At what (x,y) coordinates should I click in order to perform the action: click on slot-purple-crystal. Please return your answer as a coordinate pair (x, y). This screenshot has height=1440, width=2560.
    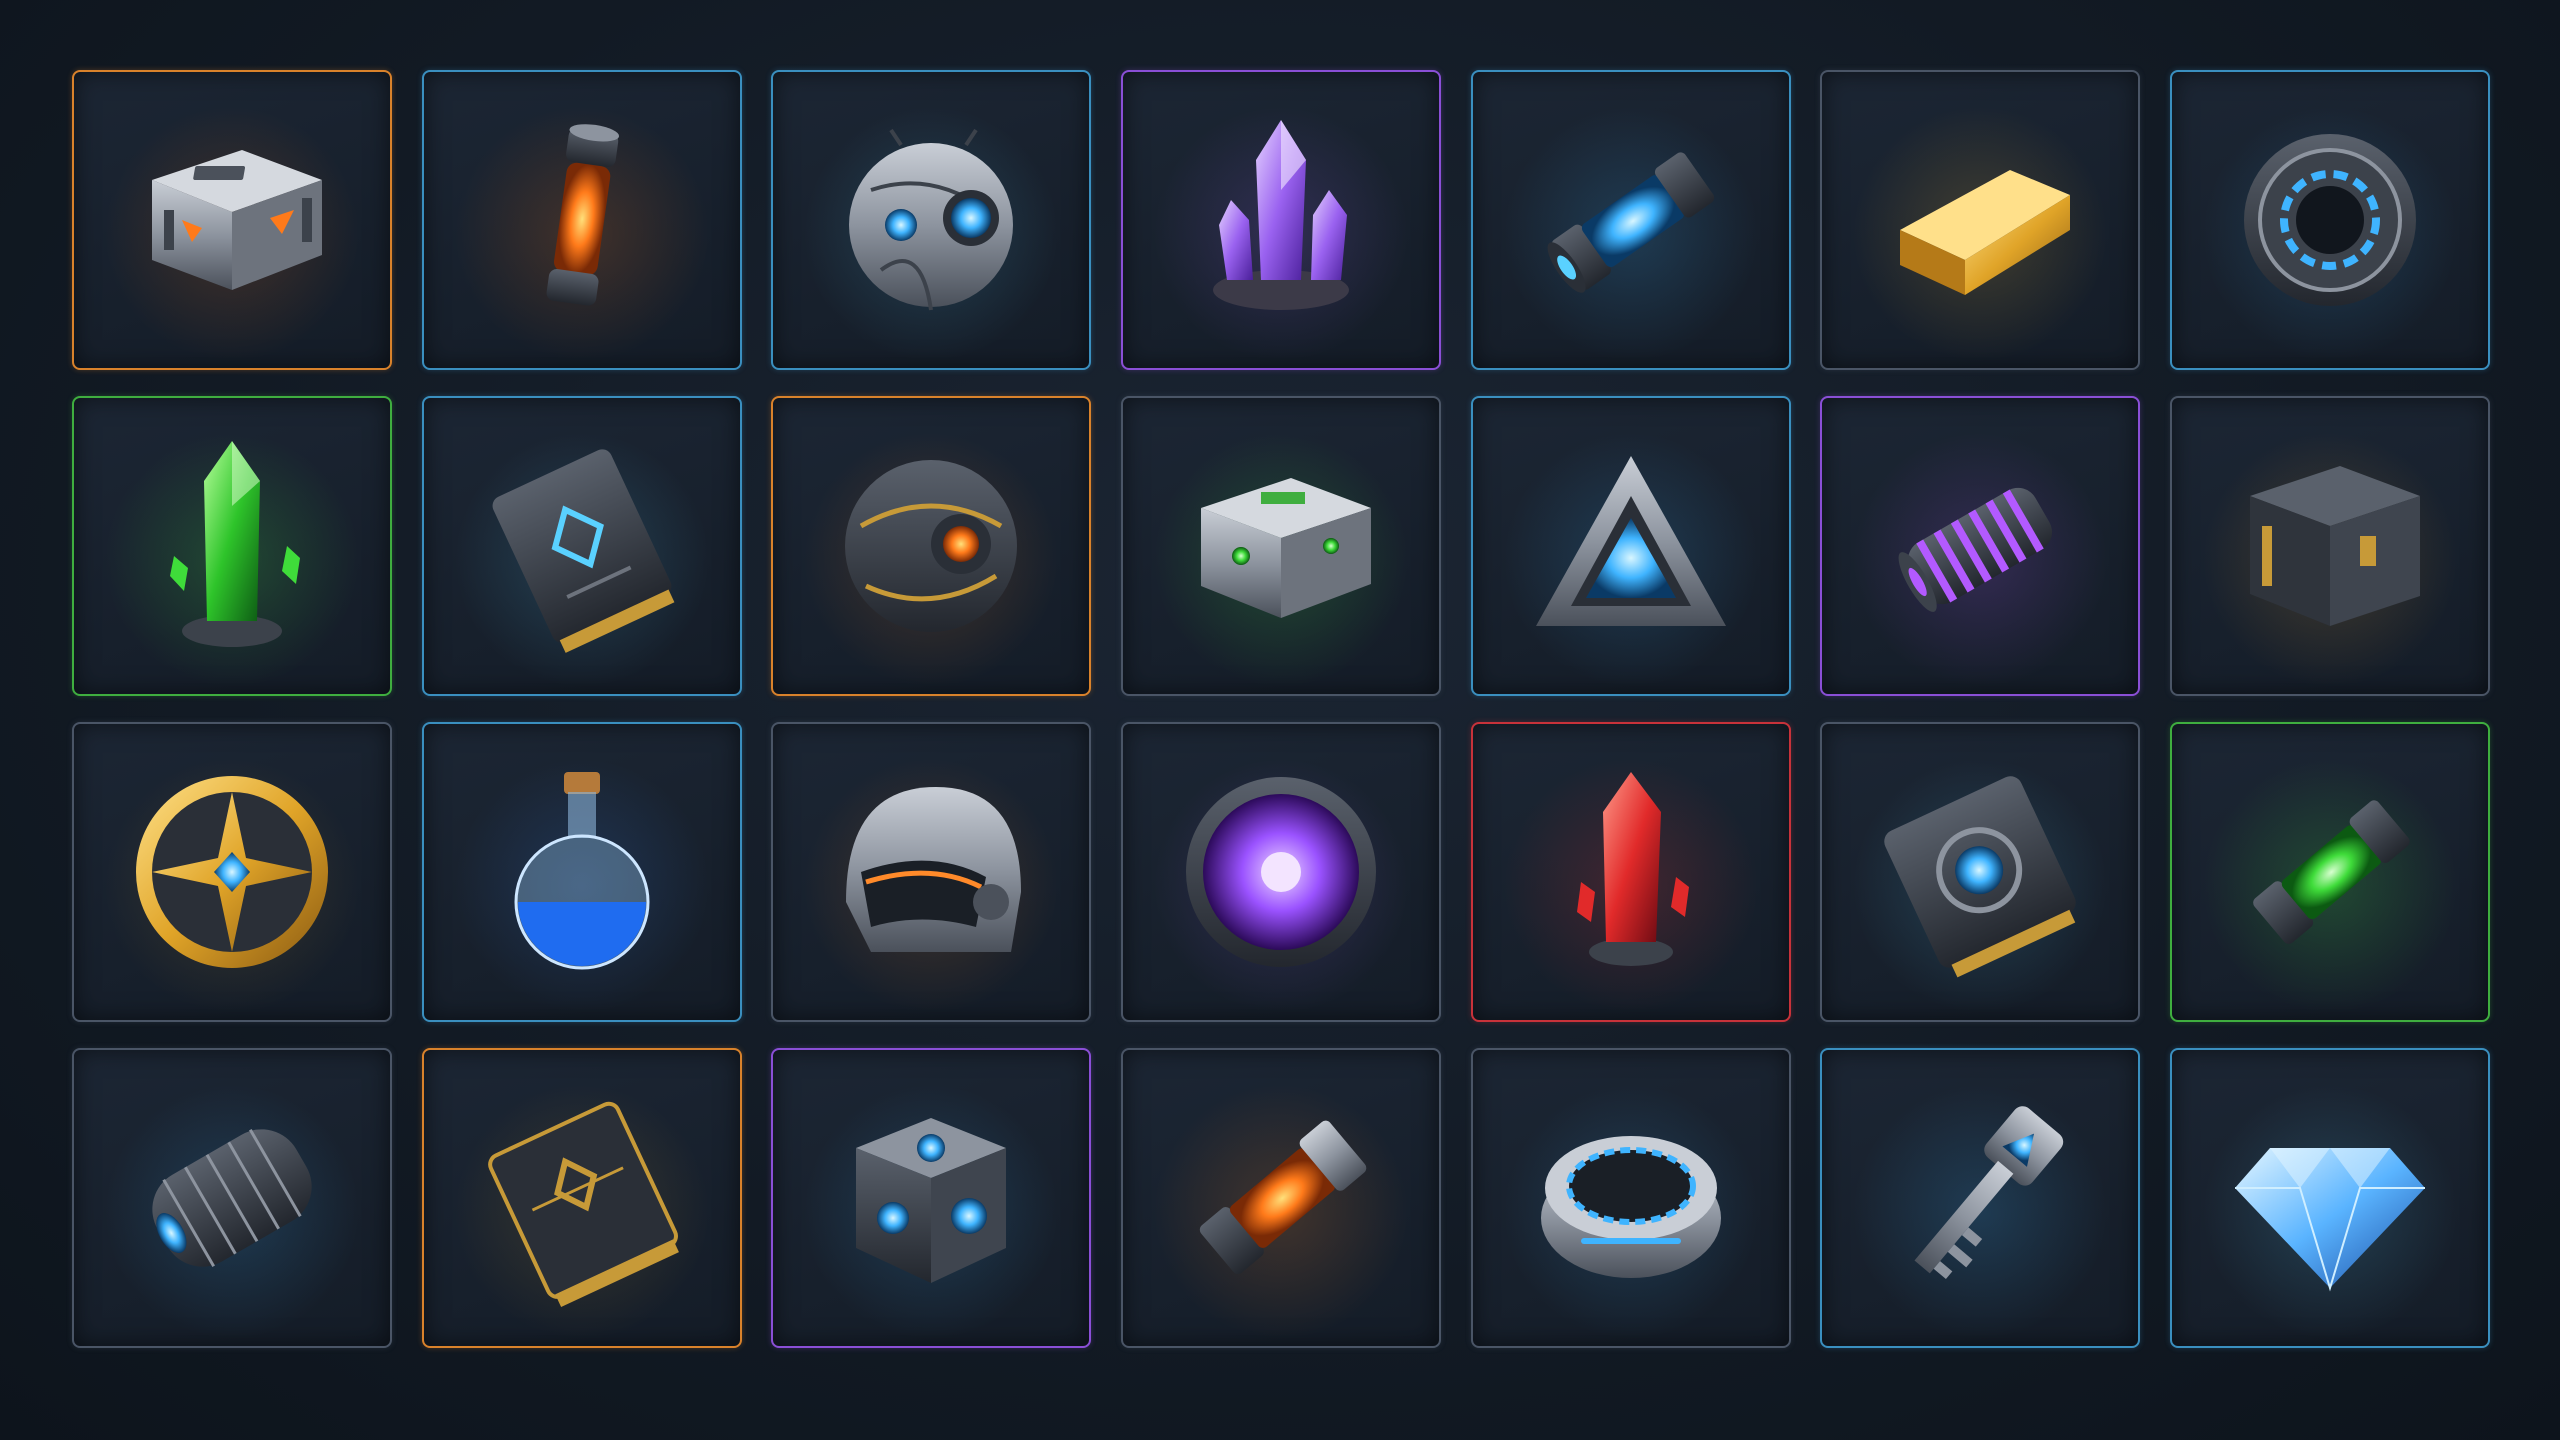
    Looking at the image, I should click on (1281, 220).